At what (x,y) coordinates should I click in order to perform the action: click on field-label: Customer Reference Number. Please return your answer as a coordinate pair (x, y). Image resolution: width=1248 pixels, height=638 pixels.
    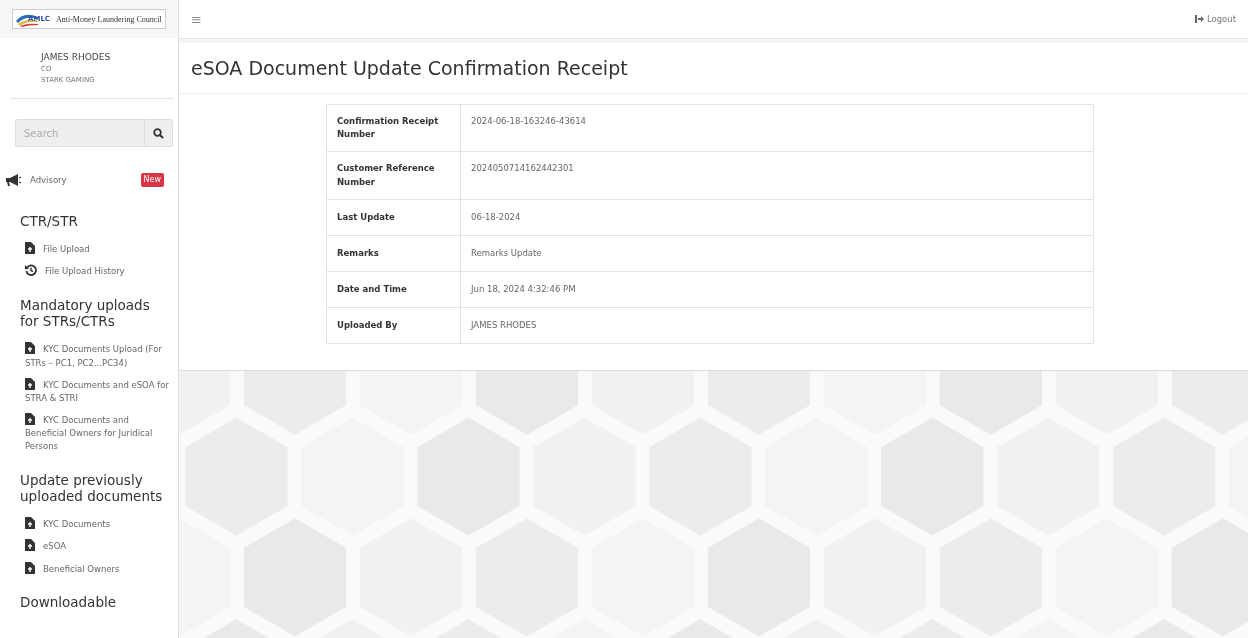
    Looking at the image, I should click on (393, 175).